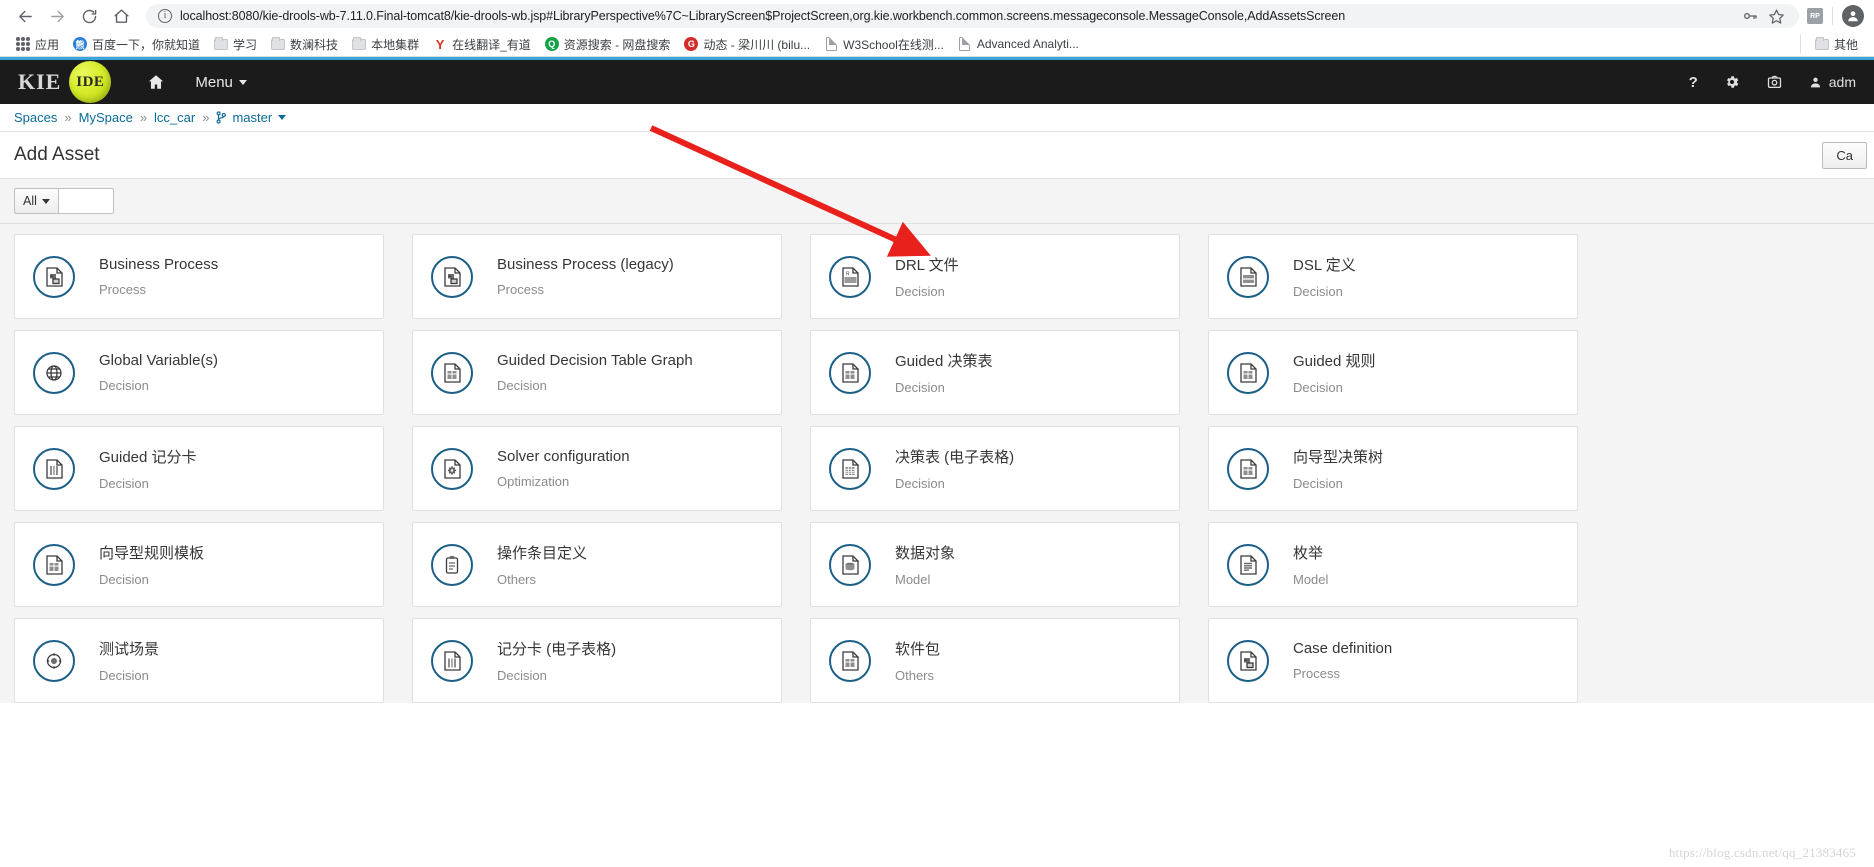 Image resolution: width=1874 pixels, height=867 pixels. What do you see at coordinates (1693, 82) in the screenshot?
I see `question-mark-icon: ?` at bounding box center [1693, 82].